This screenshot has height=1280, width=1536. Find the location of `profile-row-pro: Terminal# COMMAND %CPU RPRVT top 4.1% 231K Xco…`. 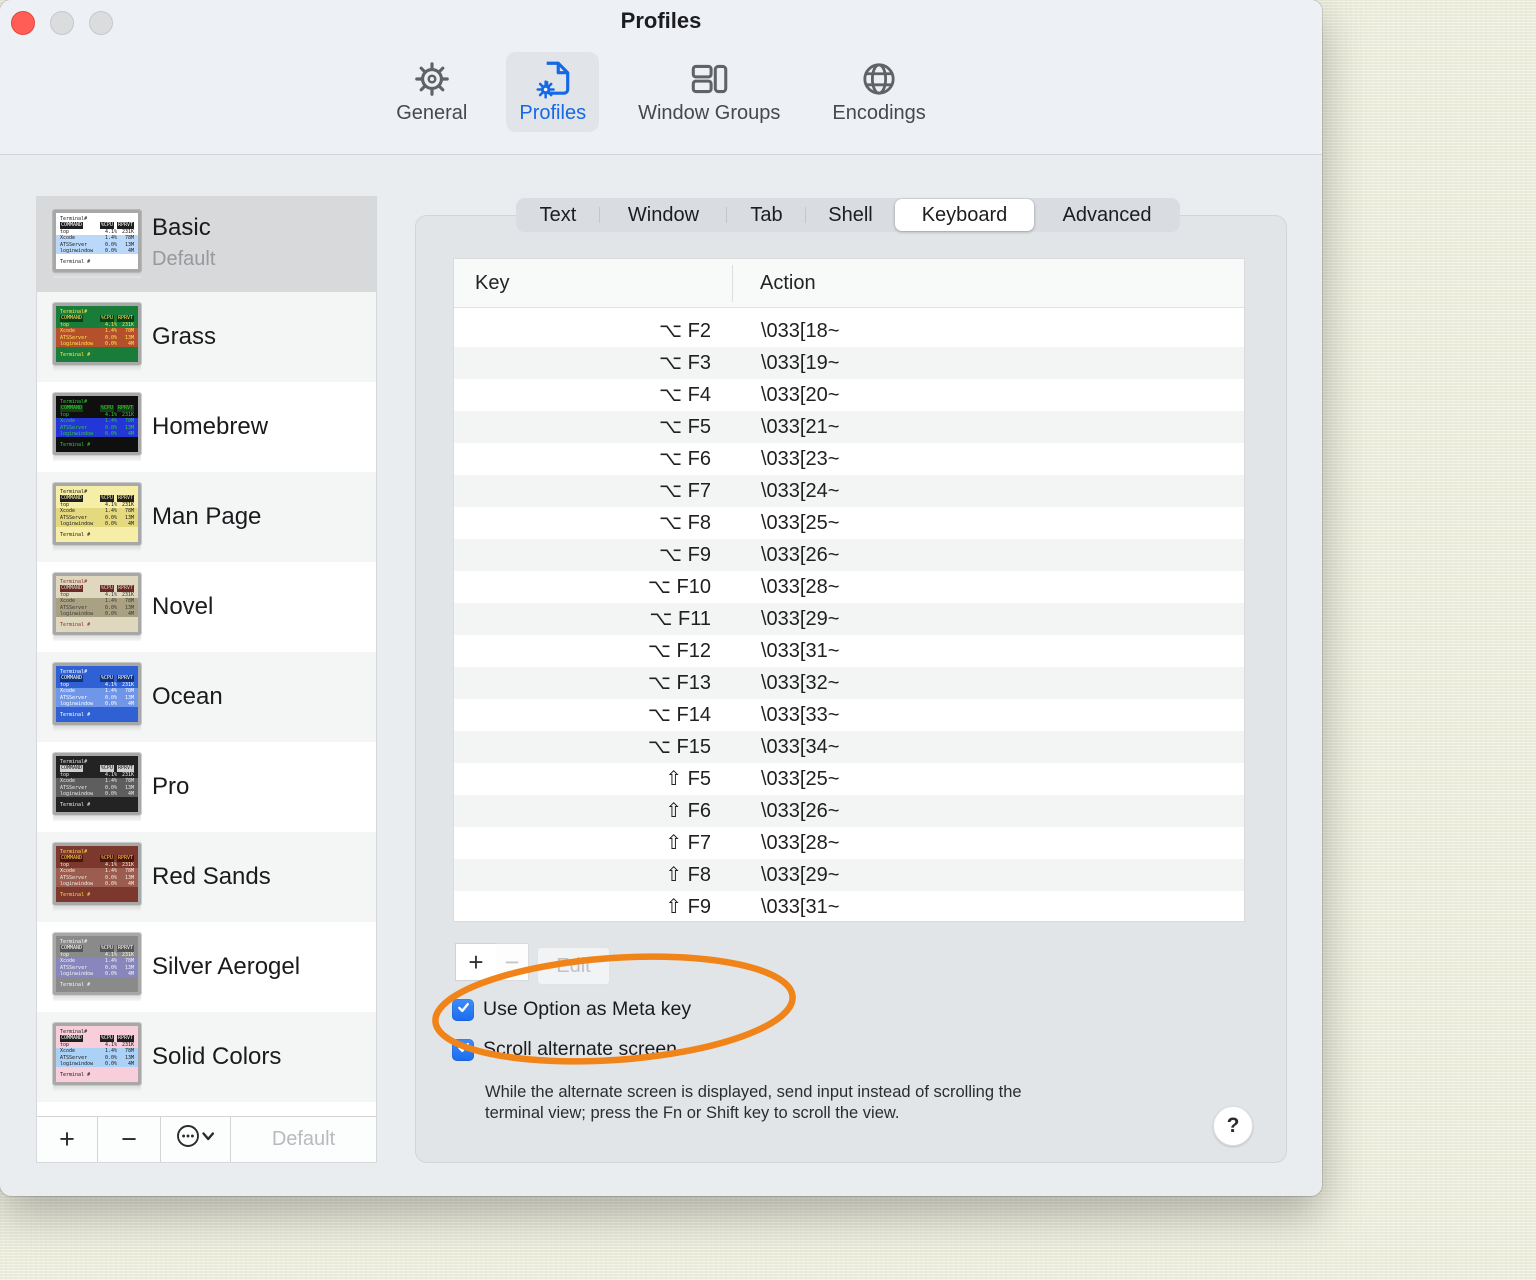

profile-row-pro: Terminal# COMMAND %CPU RPRVT top 4.1% 231K Xco… is located at coordinates (206, 787).